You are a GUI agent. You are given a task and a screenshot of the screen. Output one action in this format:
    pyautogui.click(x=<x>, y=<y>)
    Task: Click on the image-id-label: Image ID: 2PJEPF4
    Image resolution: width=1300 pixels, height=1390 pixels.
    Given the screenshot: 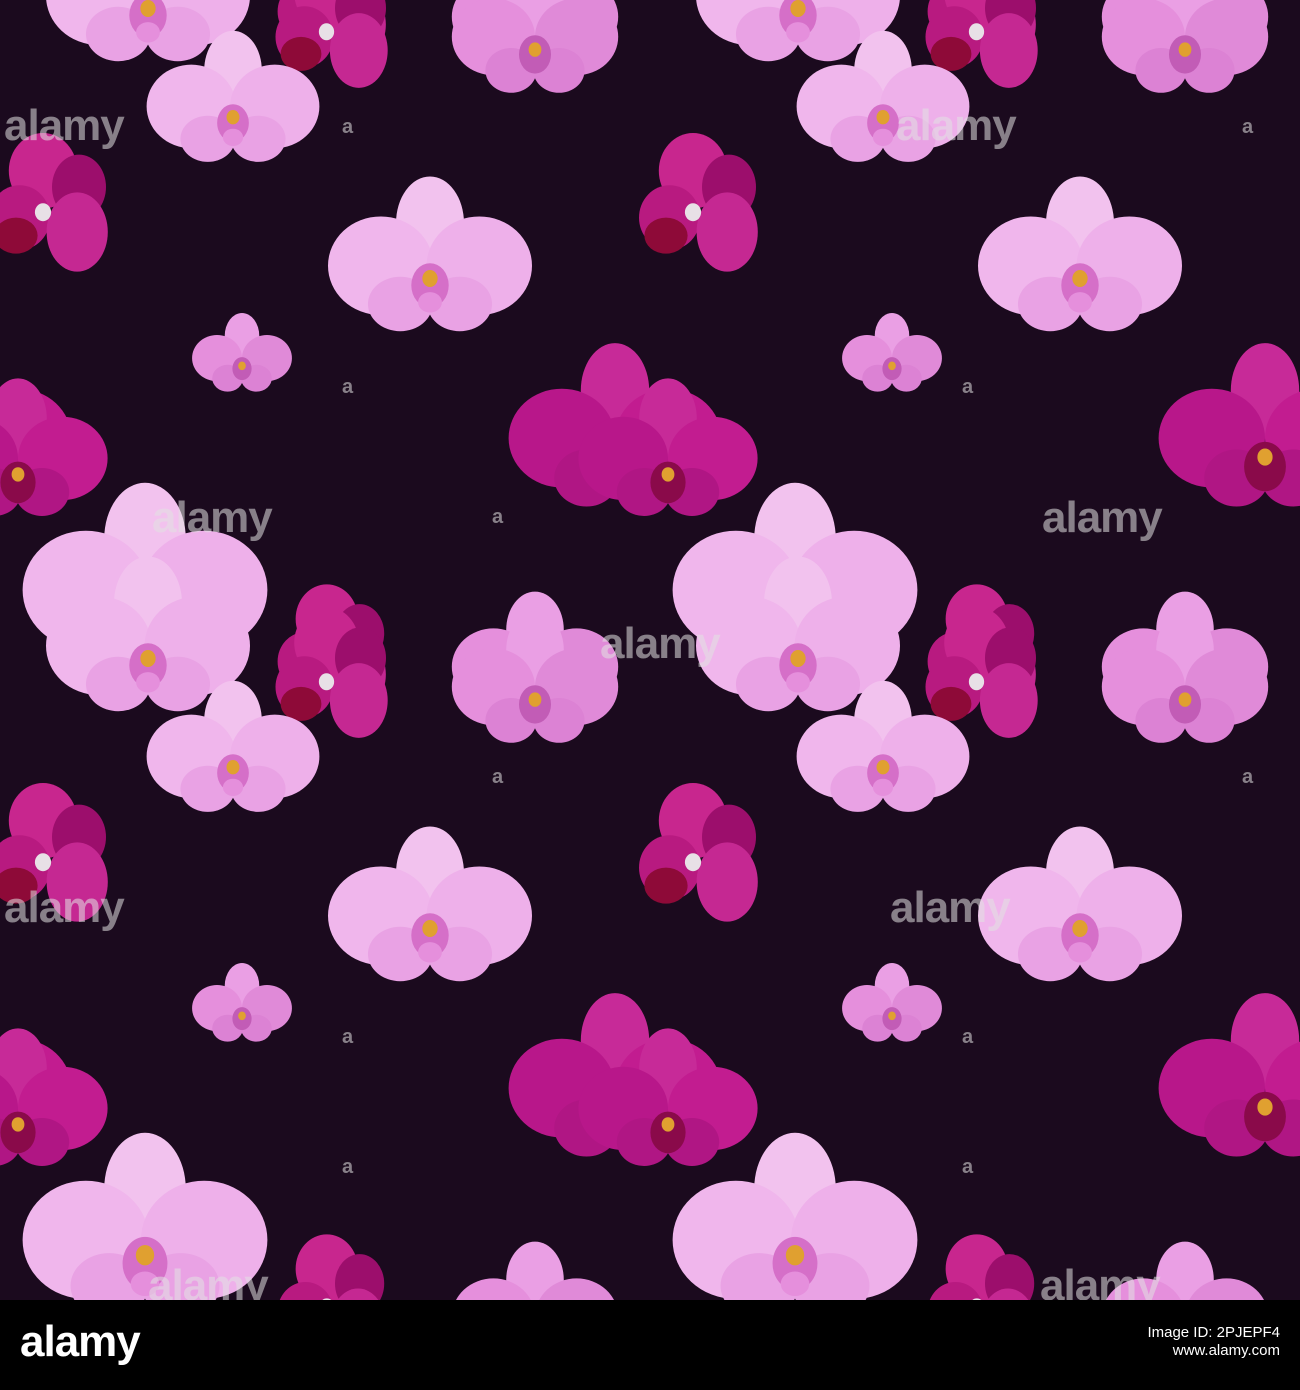 What is the action you would take?
    pyautogui.click(x=1213, y=1332)
    